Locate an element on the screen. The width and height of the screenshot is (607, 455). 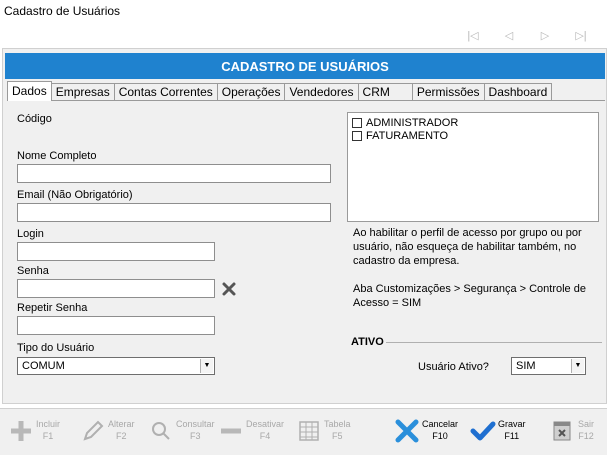
table-icon is located at coordinates (309, 431).